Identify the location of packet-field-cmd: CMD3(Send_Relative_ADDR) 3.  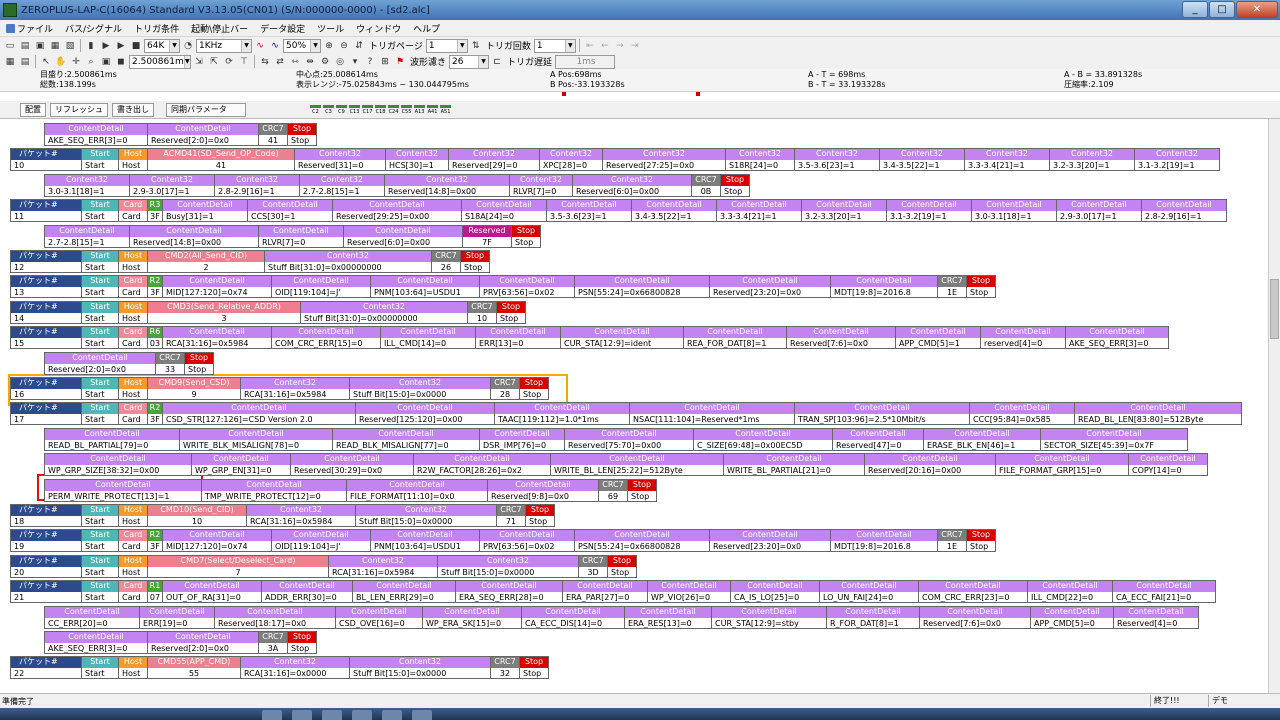
(224, 312).